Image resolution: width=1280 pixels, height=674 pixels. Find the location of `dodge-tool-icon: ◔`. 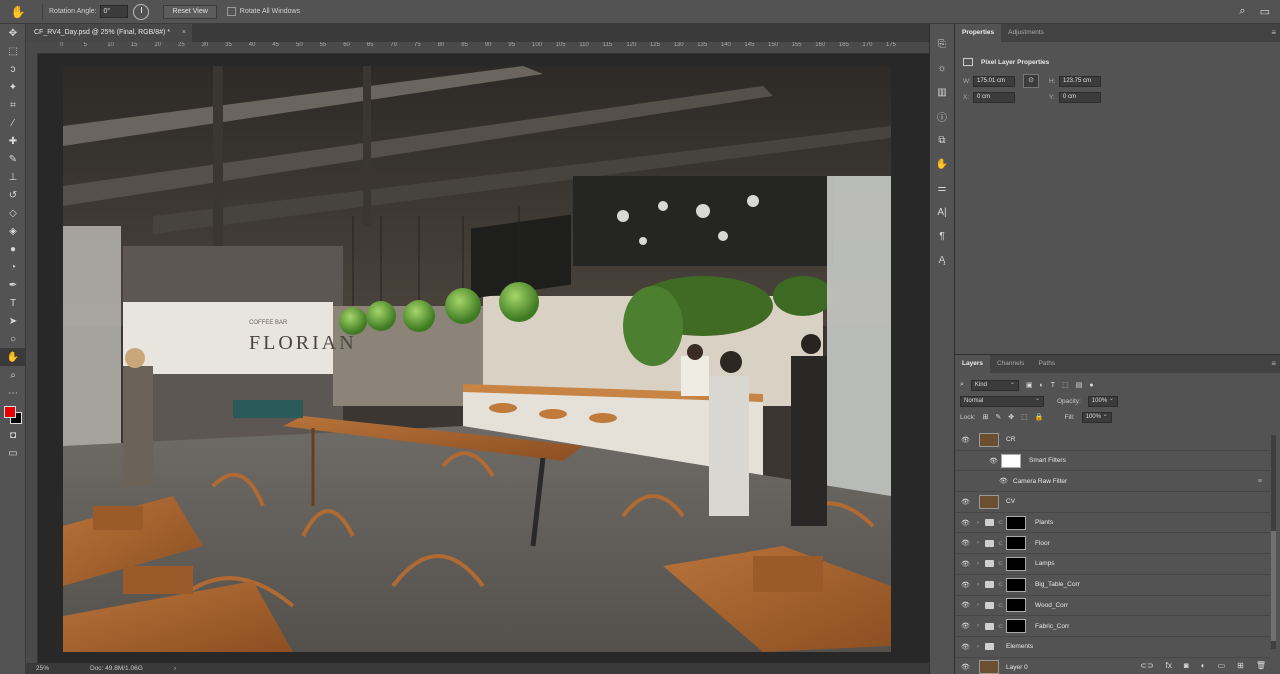

dodge-tool-icon: ◔ is located at coordinates (13, 267).